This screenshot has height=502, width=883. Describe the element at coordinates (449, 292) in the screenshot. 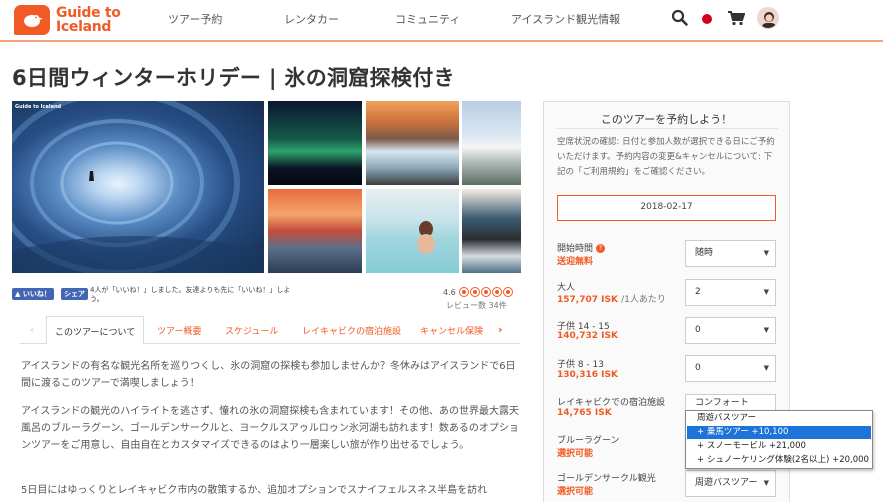

I see `rating-score: 4.6` at that location.